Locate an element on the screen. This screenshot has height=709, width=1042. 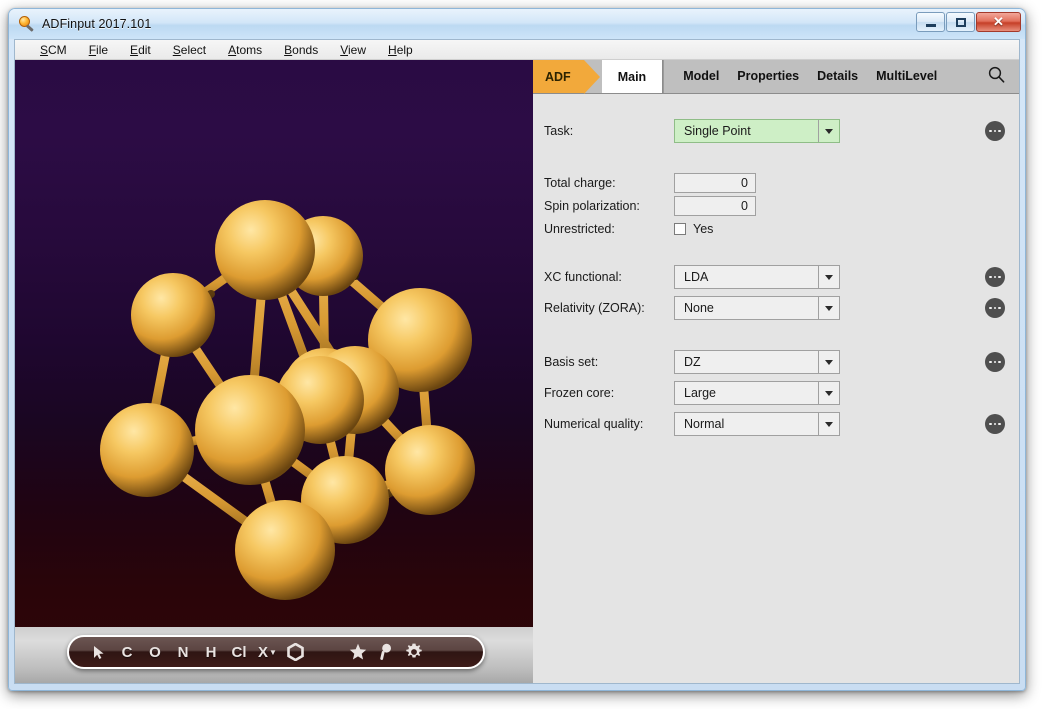
row-unrestricted: Unrestricted: Yes is located at coordinates (776, 229).